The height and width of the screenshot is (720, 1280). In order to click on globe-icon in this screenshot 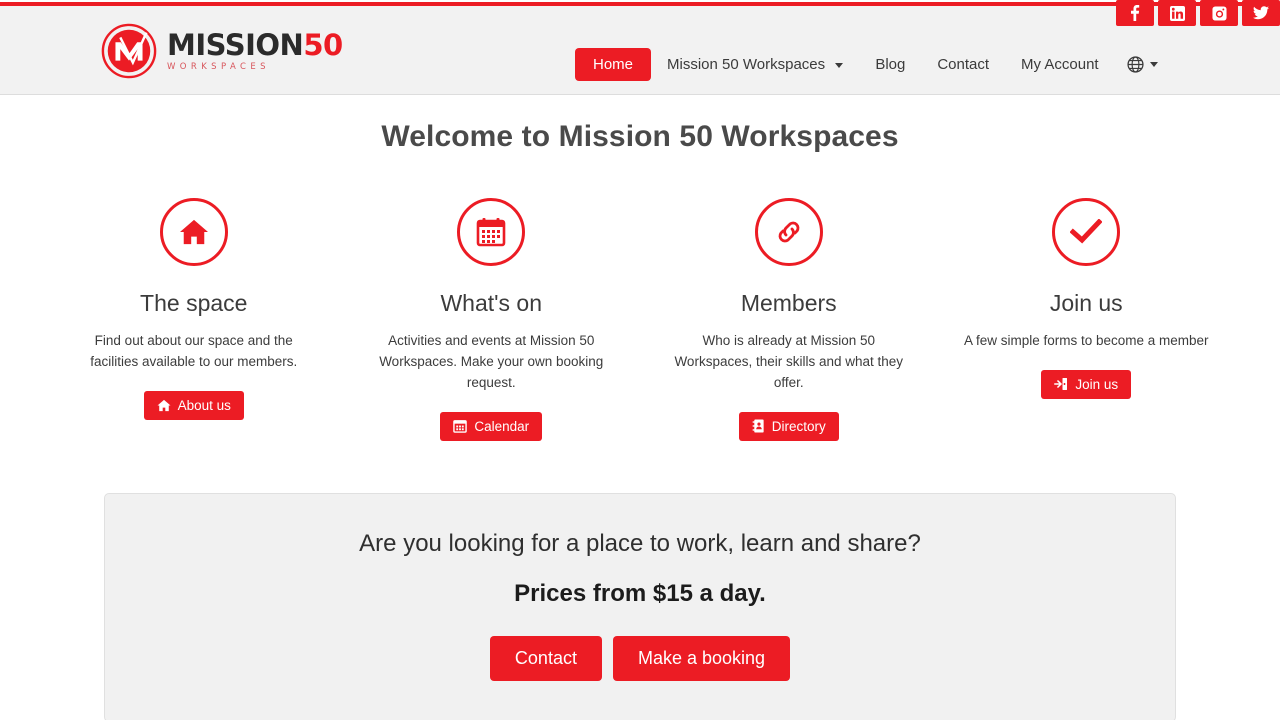, I will do `click(1135, 64)`.